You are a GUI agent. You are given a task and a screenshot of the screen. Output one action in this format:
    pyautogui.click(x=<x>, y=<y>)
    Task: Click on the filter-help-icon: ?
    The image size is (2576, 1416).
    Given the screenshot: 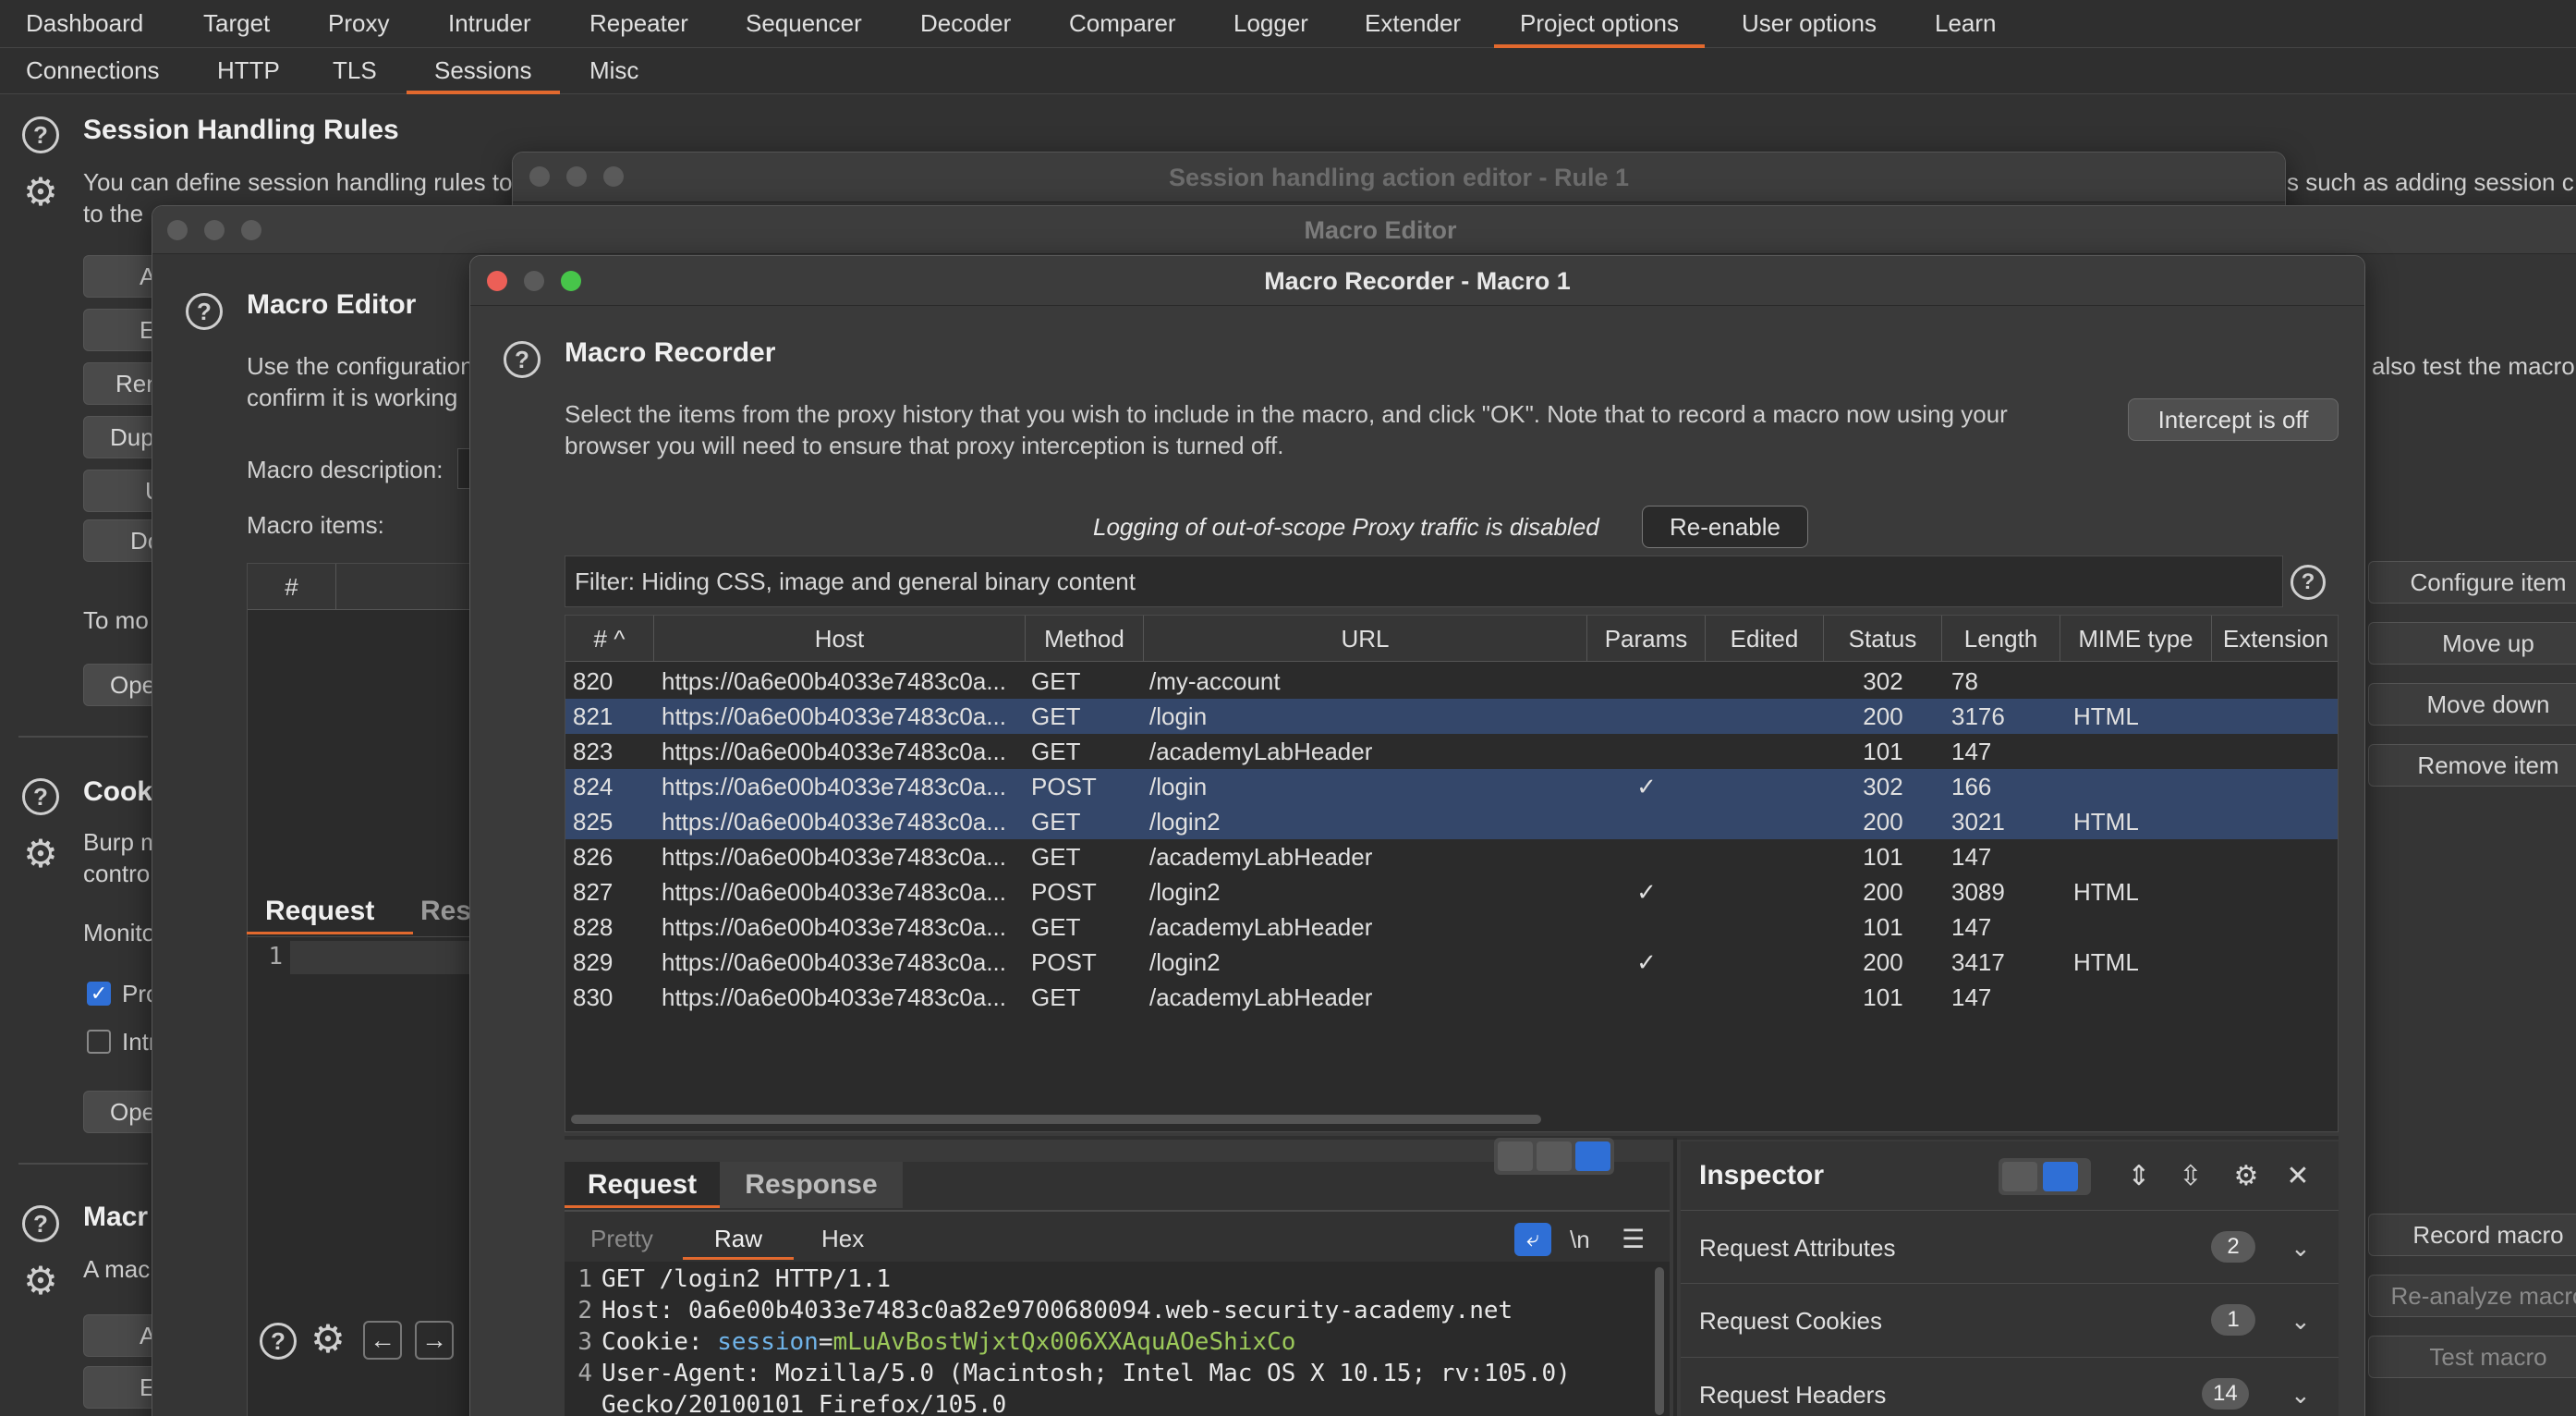 What is the action you would take?
    pyautogui.click(x=2308, y=583)
    